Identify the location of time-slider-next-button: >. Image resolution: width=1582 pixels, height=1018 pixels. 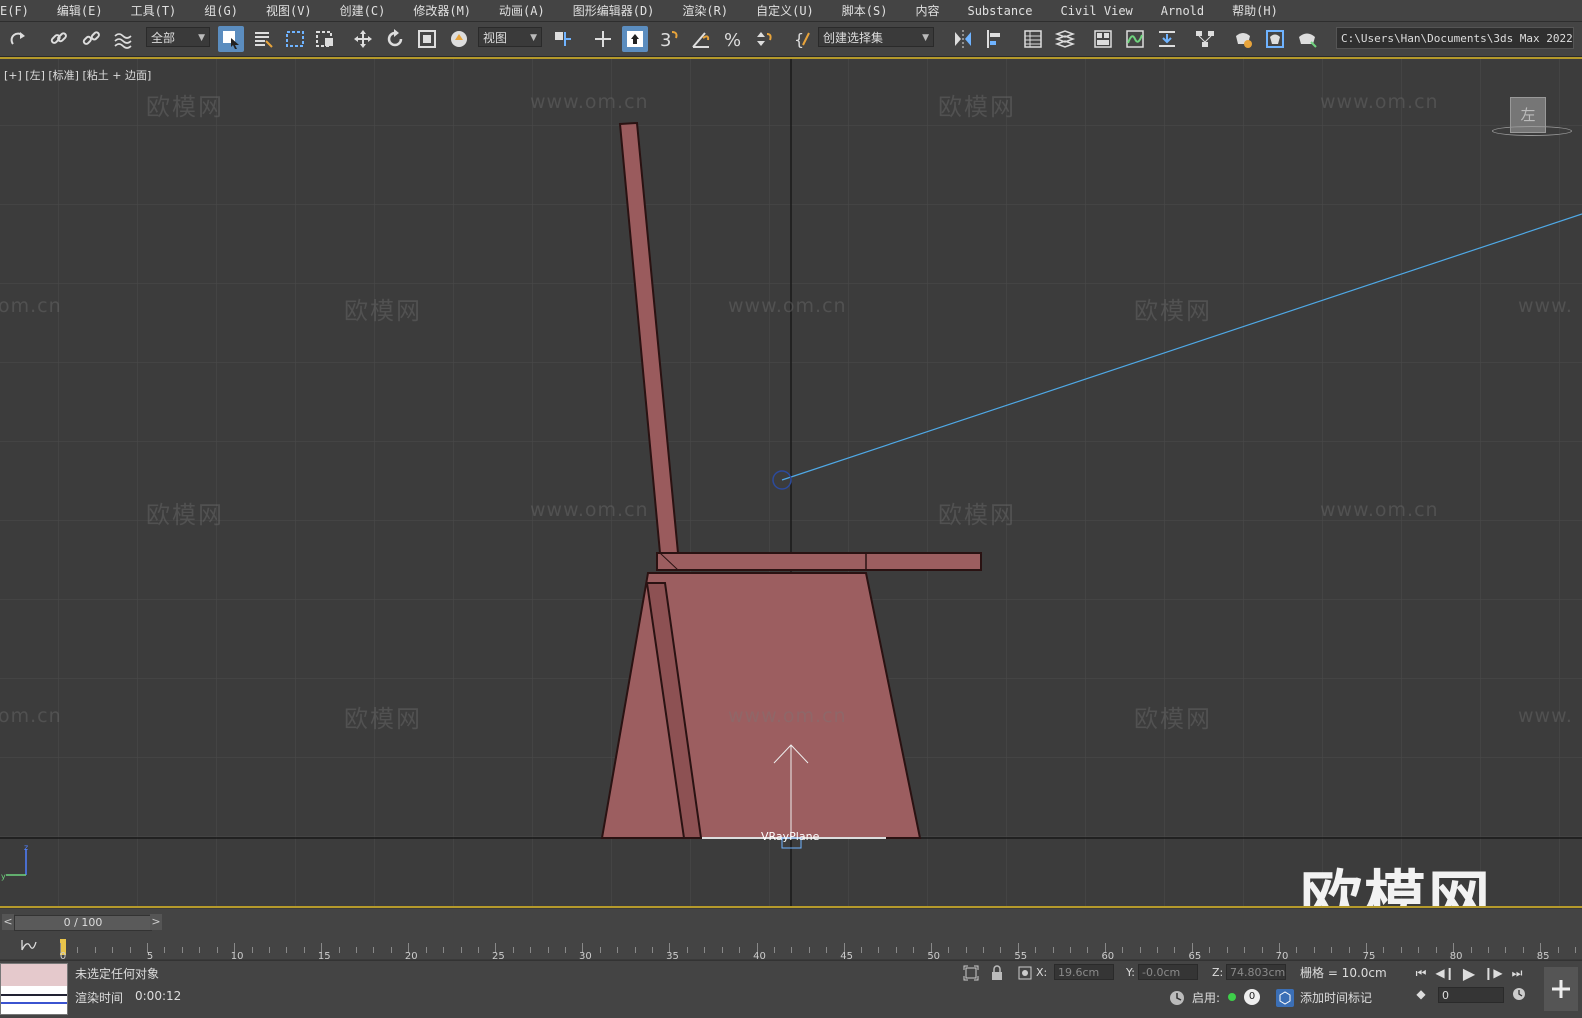
(156, 922).